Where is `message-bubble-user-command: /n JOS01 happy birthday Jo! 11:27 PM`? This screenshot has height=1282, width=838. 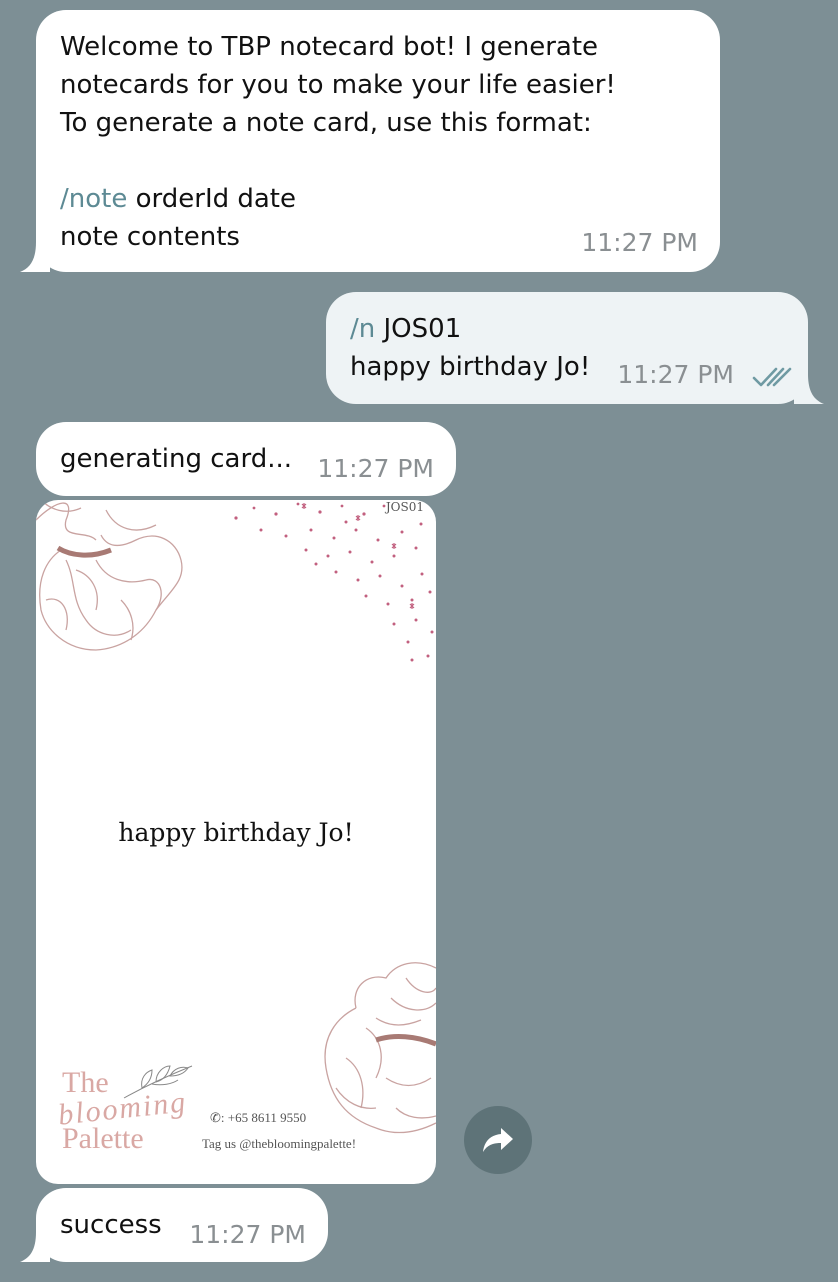 message-bubble-user-command: /n JOS01 happy birthday Jo! 11:27 PM is located at coordinates (575, 348).